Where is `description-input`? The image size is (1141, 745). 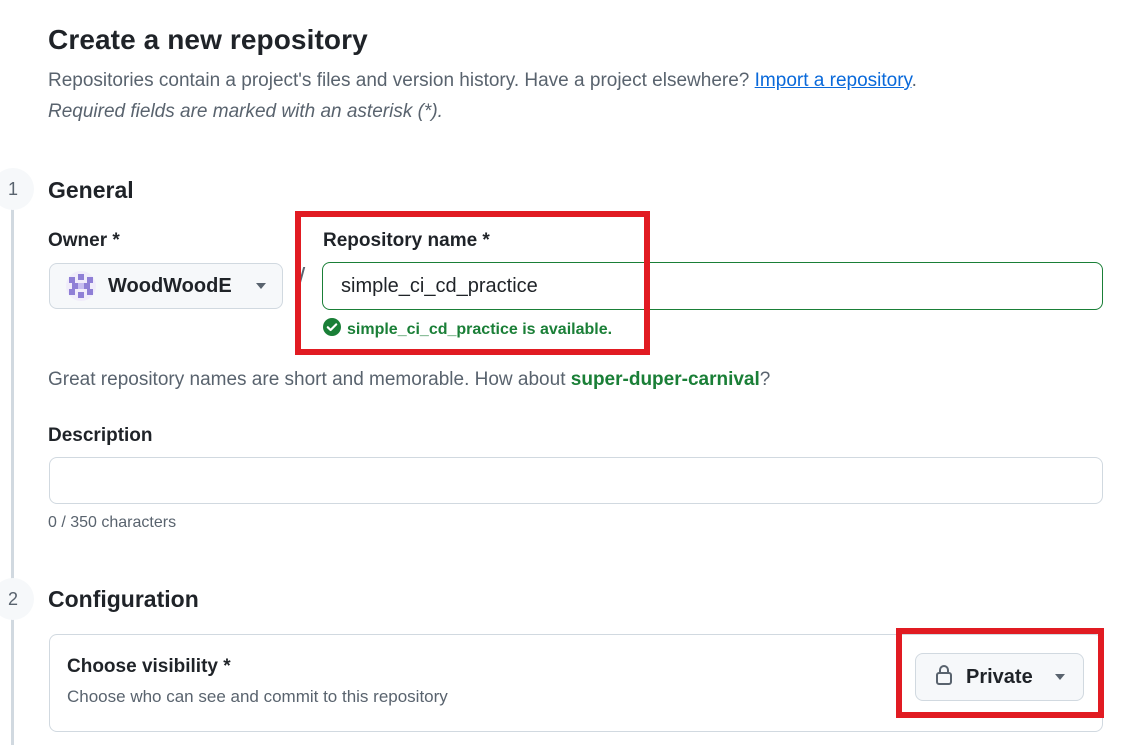
description-input is located at coordinates (576, 480).